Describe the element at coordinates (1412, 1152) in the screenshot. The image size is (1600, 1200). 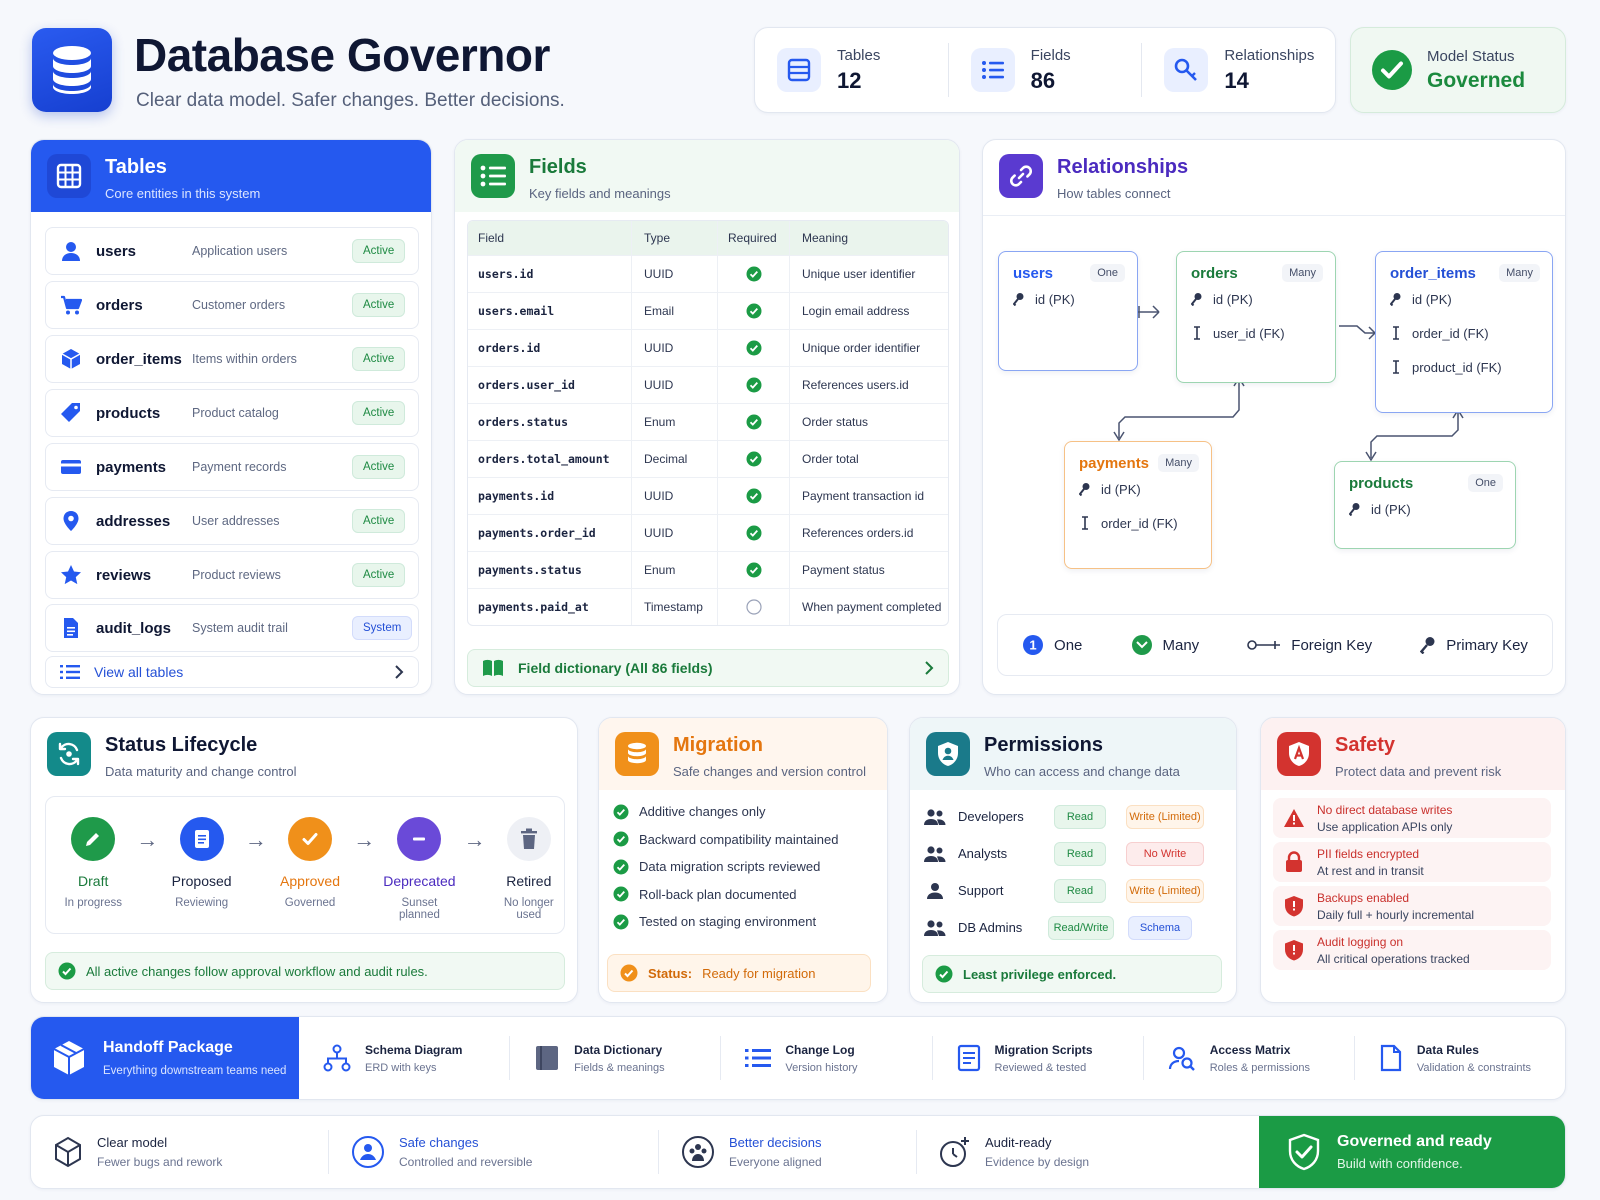
I see `governed-ready-banner: Governed and ready Build with confidence.` at that location.